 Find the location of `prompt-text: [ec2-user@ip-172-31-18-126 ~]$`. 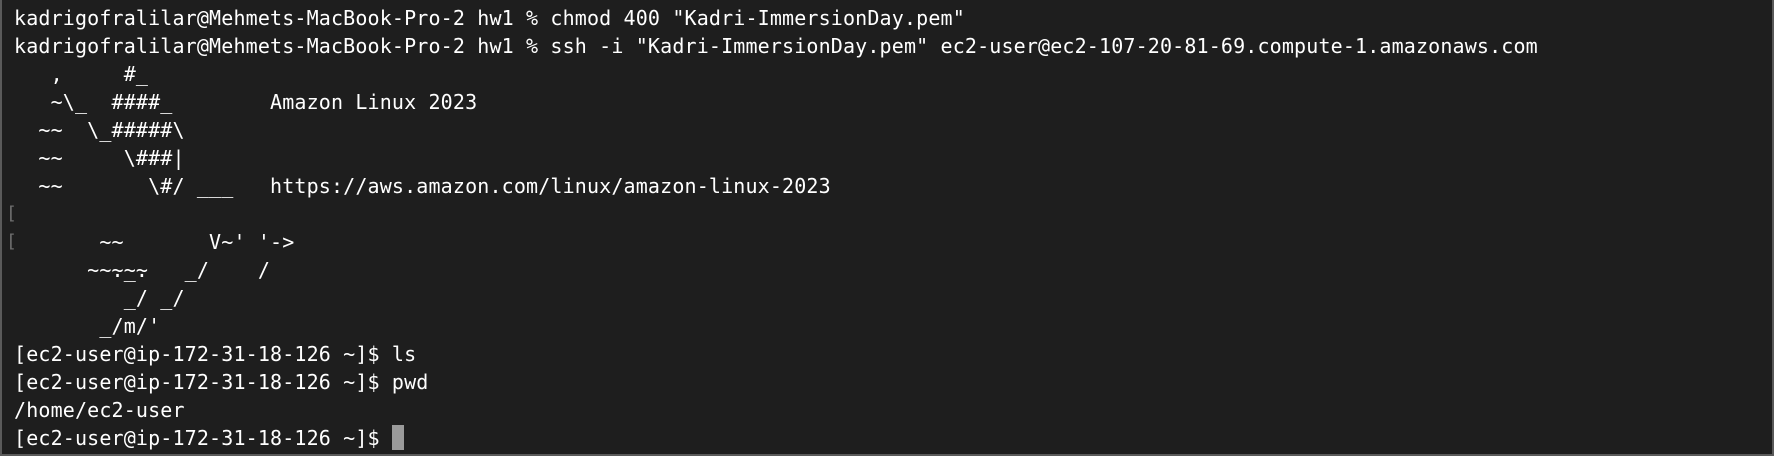

prompt-text: [ec2-user@ip-172-31-18-126 ~]$ is located at coordinates (203, 438).